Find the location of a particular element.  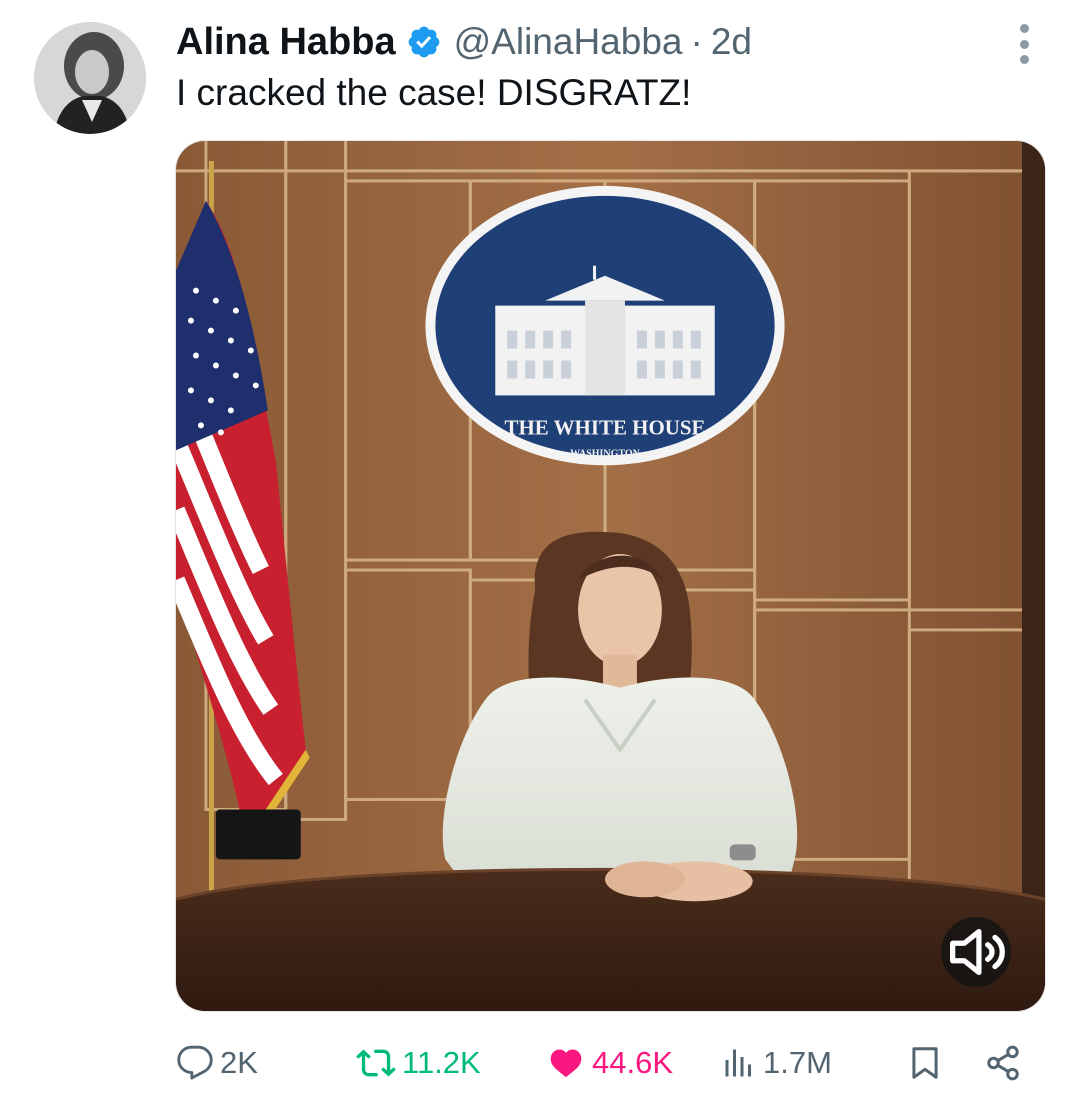

retweet-icon is located at coordinates (376, 1063).